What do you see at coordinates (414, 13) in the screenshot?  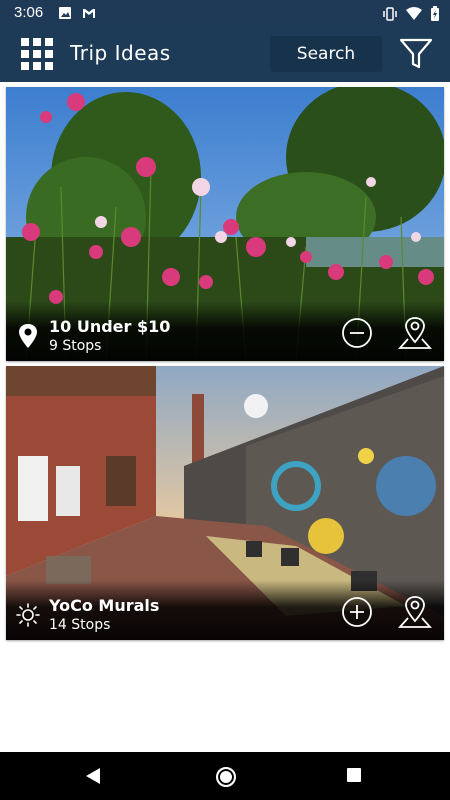 I see `wifi-icon` at bounding box center [414, 13].